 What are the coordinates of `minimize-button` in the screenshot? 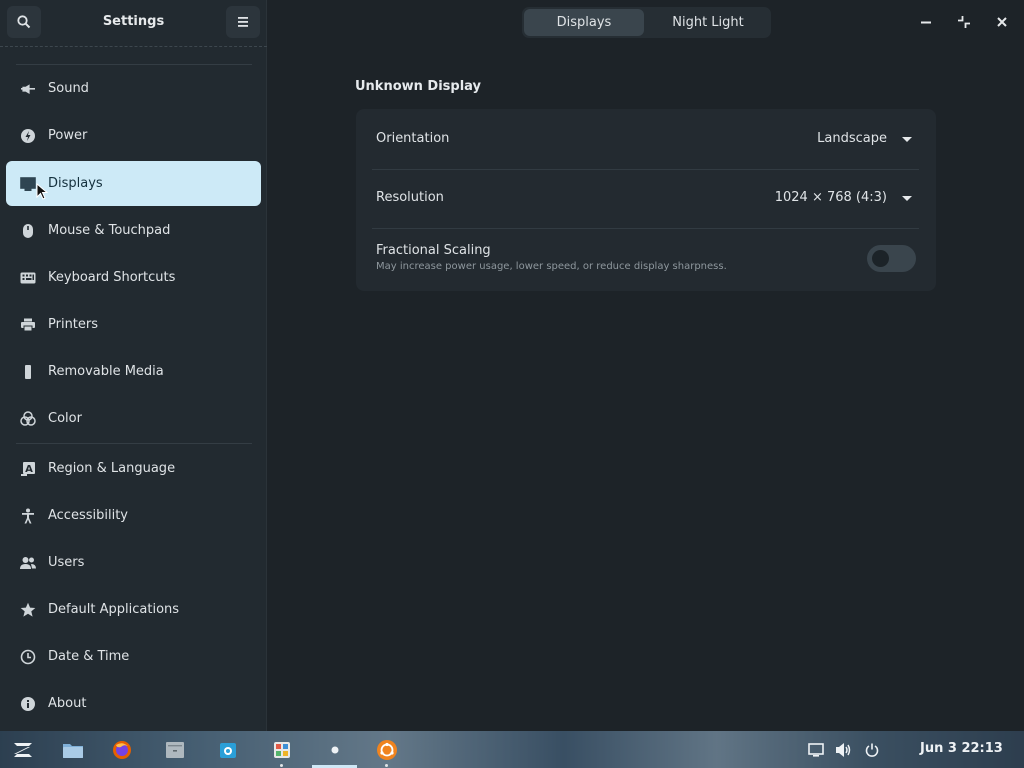 It's located at (926, 22).